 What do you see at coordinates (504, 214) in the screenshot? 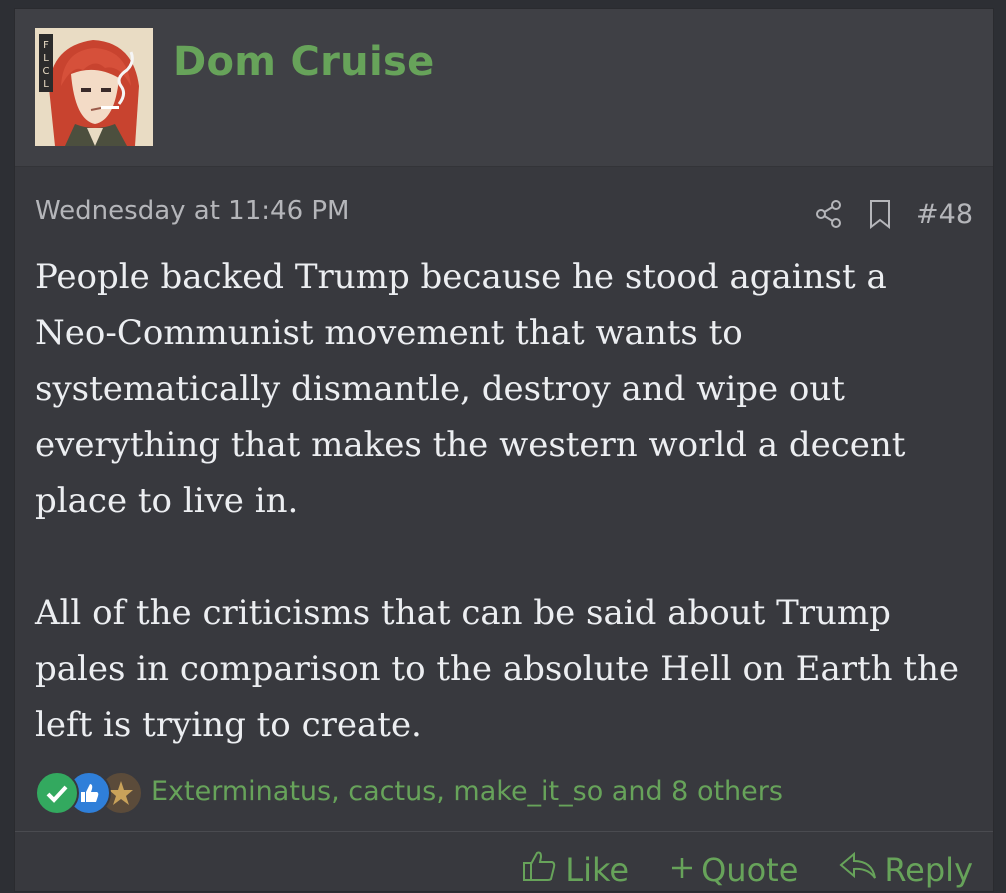
I see `post-meta: Wednesday at 11:46 PM #48` at bounding box center [504, 214].